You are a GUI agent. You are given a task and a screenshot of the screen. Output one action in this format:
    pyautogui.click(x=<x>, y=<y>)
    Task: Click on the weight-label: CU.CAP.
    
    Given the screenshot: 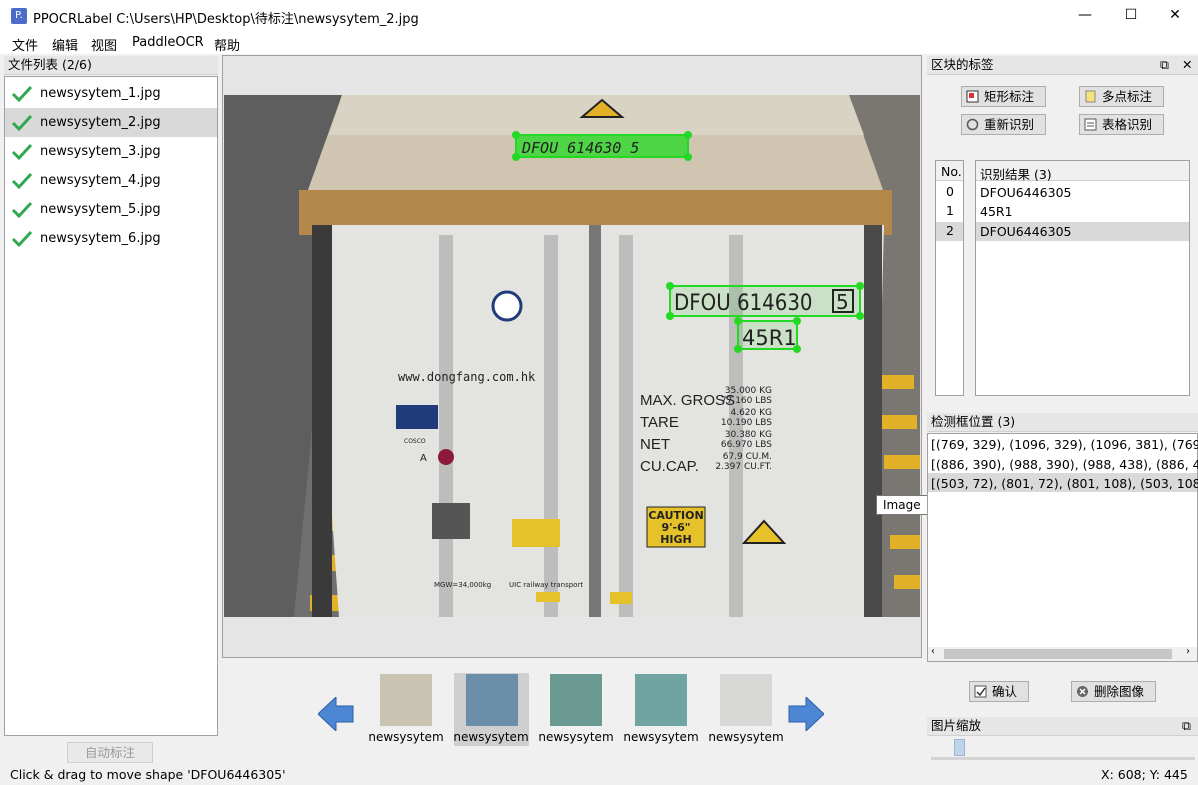 What is the action you would take?
    pyautogui.click(x=669, y=466)
    